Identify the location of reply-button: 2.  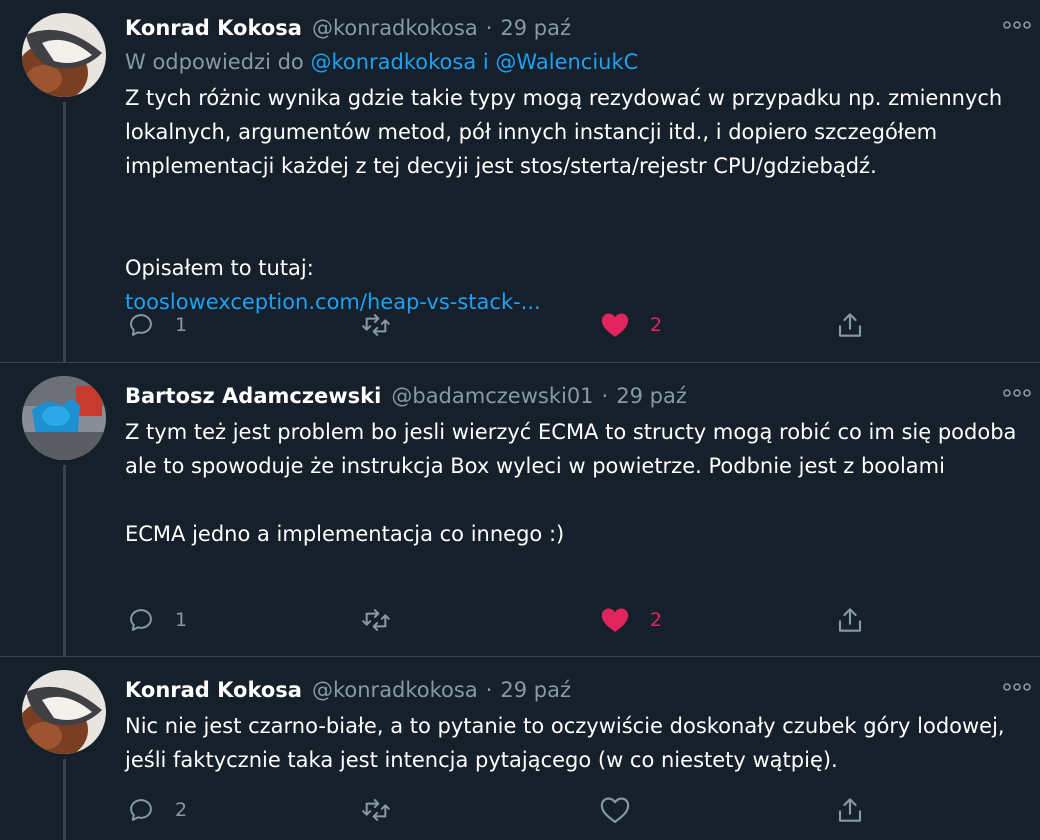
(157, 810).